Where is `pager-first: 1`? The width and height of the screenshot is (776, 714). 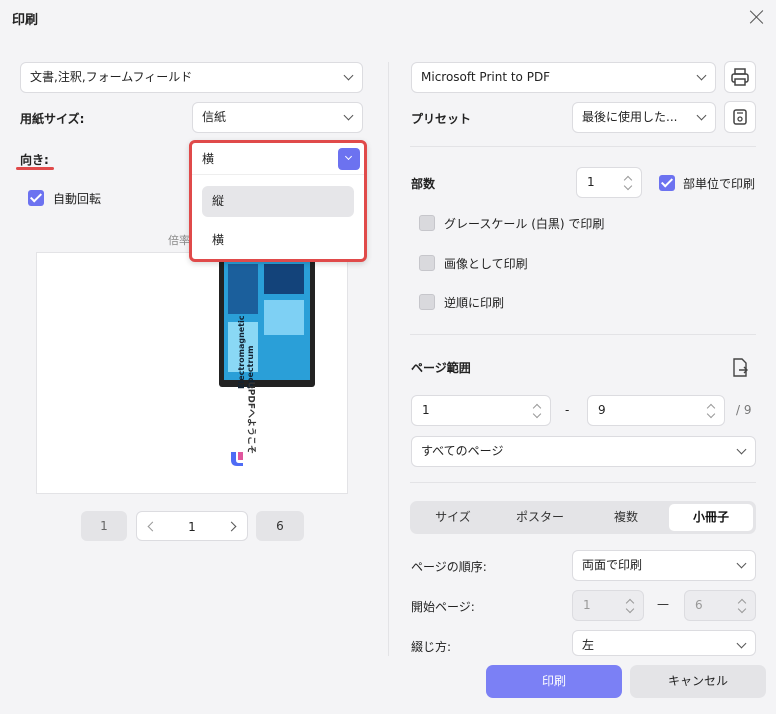 pager-first: 1 is located at coordinates (104, 526).